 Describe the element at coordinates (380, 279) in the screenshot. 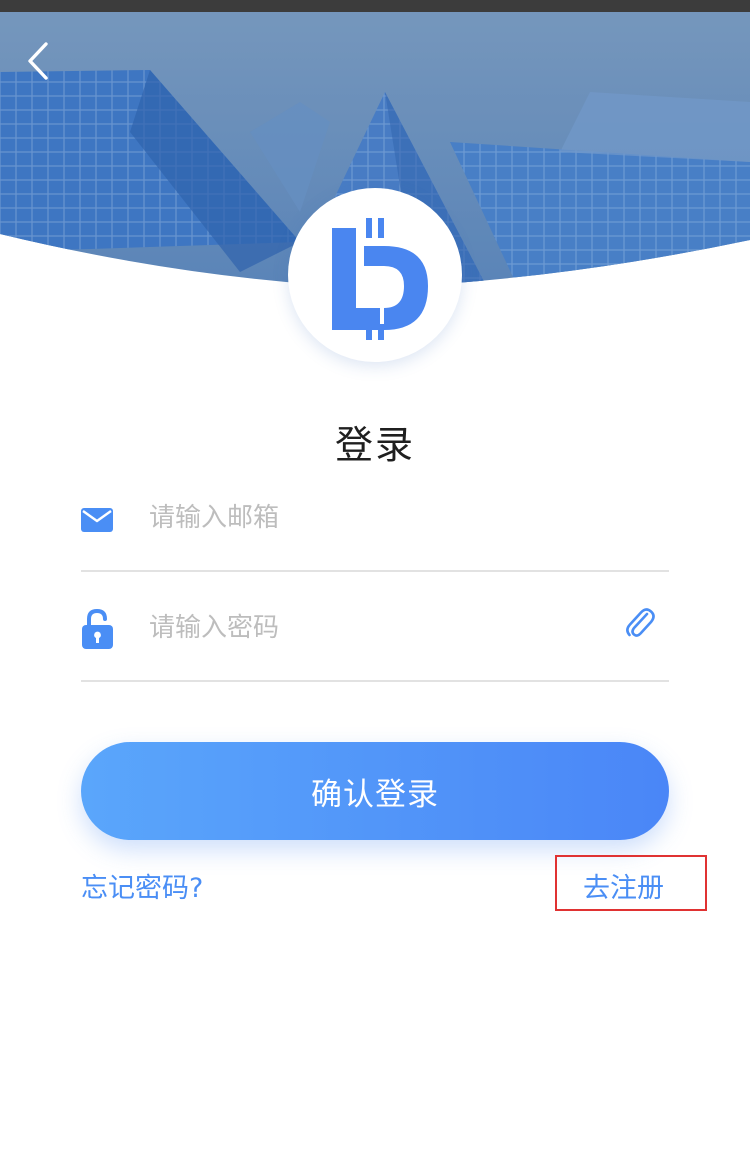

I see `bitcoin-d-logo-icon` at that location.